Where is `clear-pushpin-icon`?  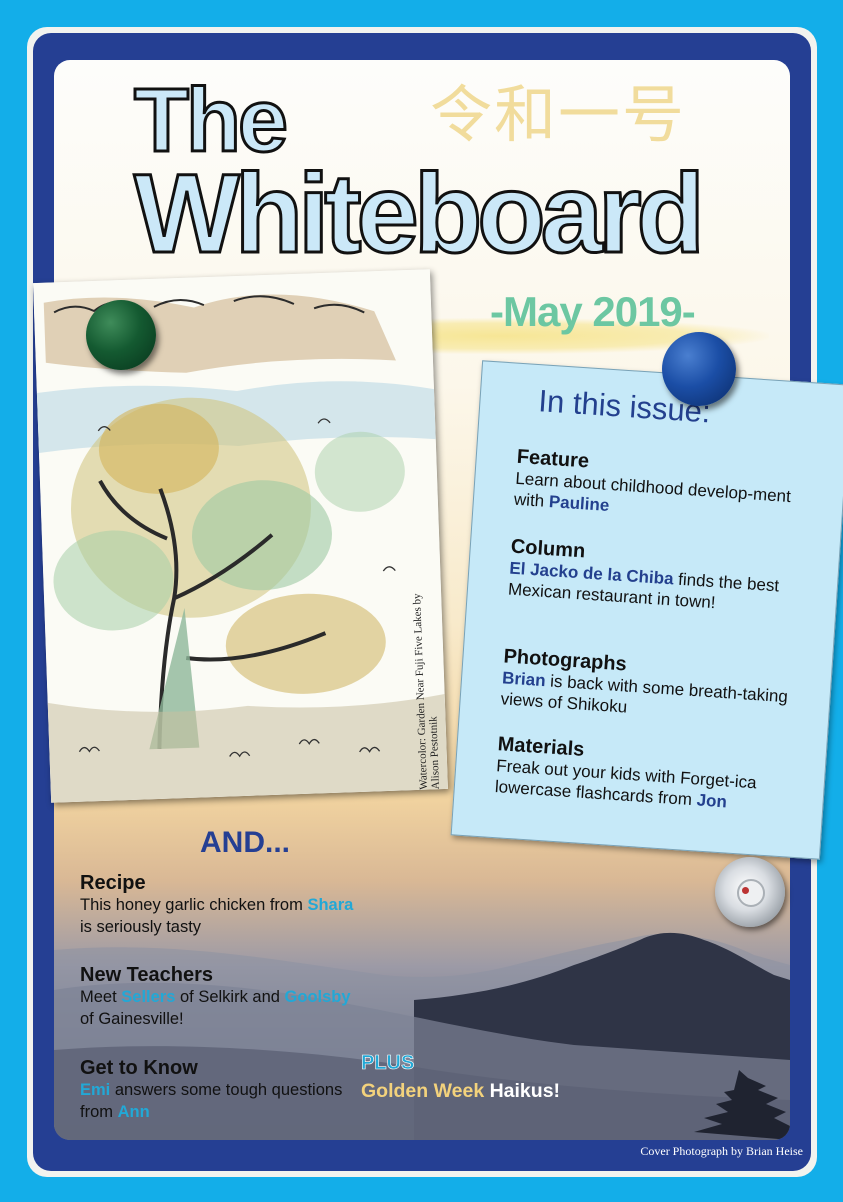 clear-pushpin-icon is located at coordinates (750, 892).